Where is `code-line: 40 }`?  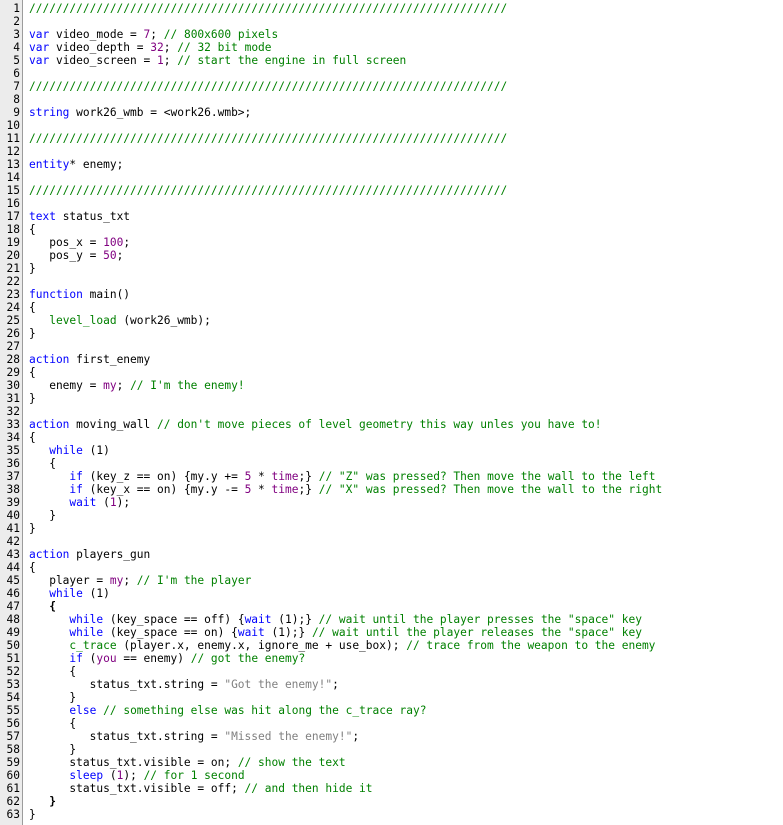 code-line: 40 } is located at coordinates (391, 515).